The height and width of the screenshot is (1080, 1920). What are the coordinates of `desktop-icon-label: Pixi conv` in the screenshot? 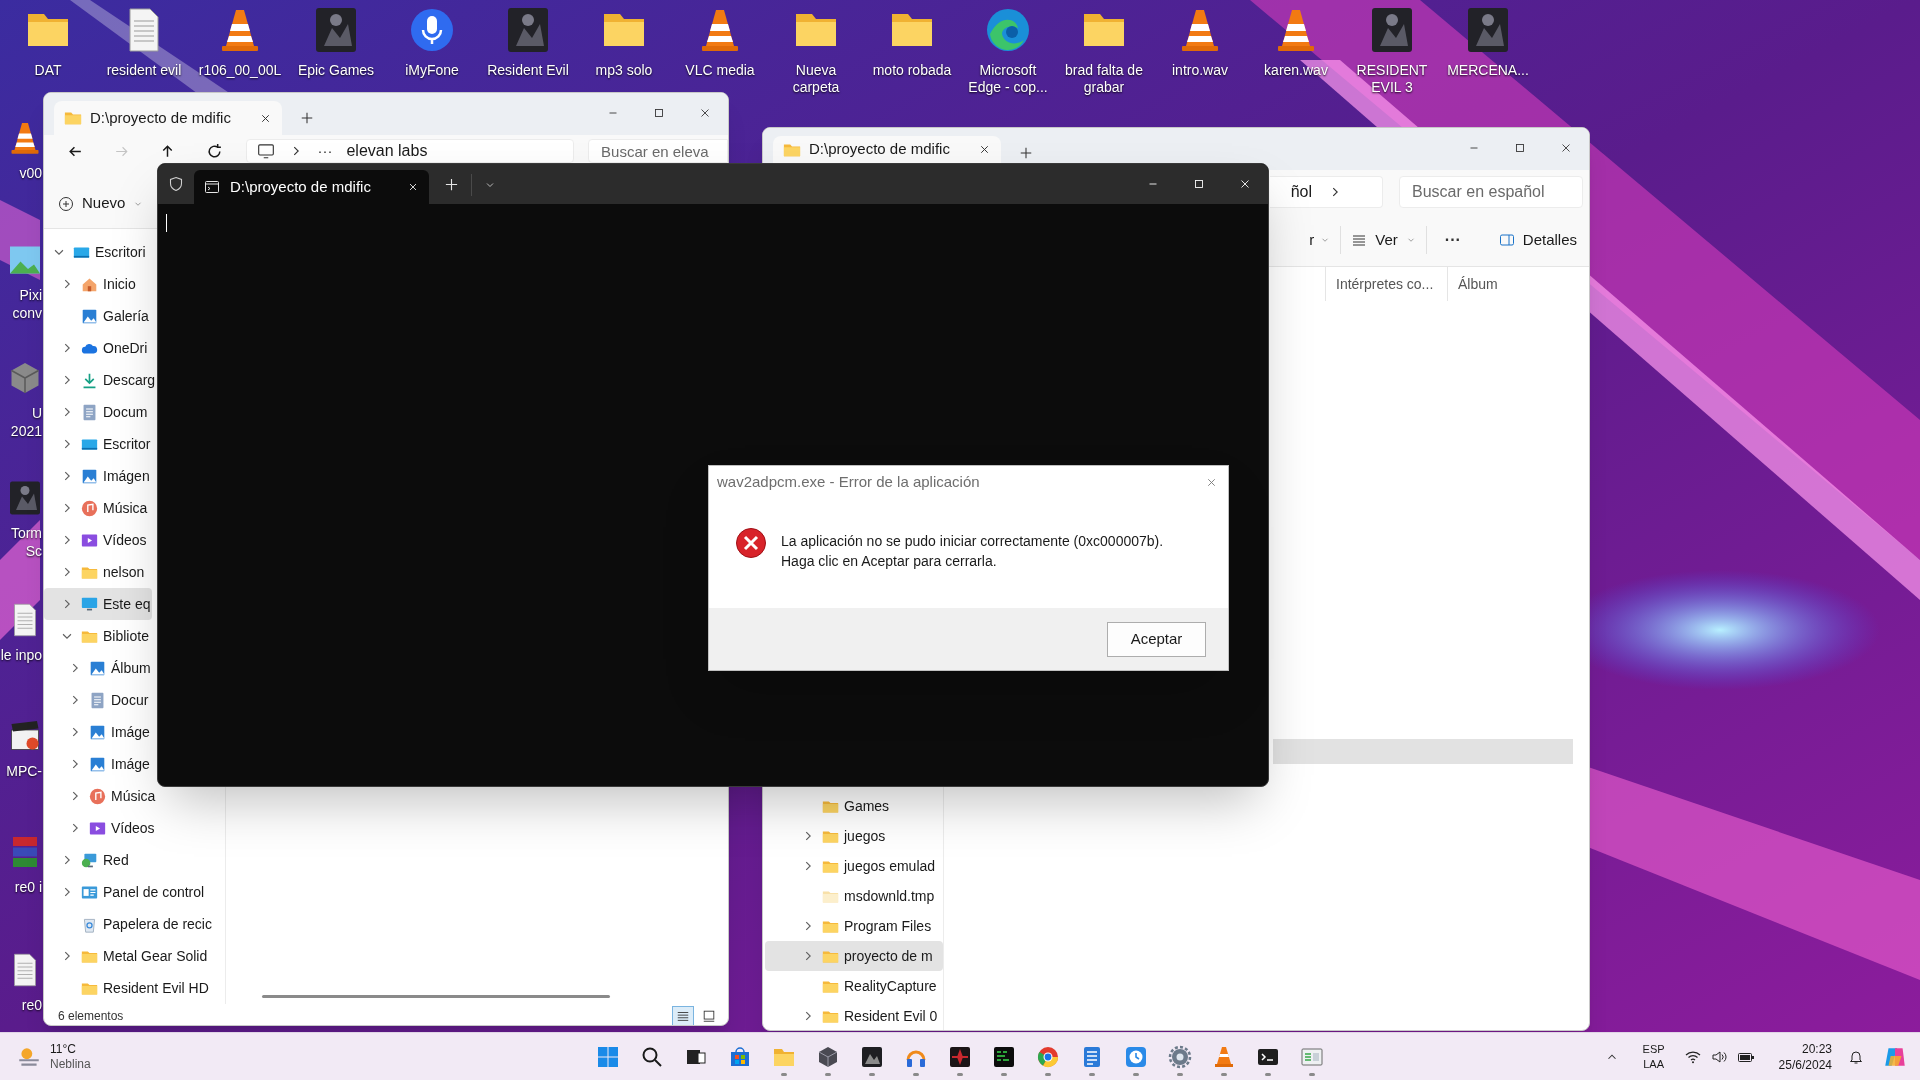 It's located at (21, 304).